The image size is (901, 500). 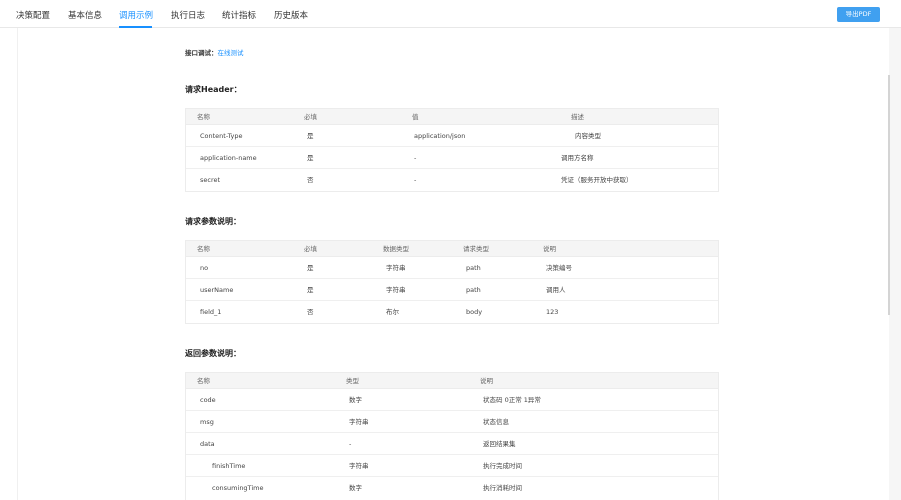 I want to click on tab-execution-log: 执行日志, so click(x=188, y=15).